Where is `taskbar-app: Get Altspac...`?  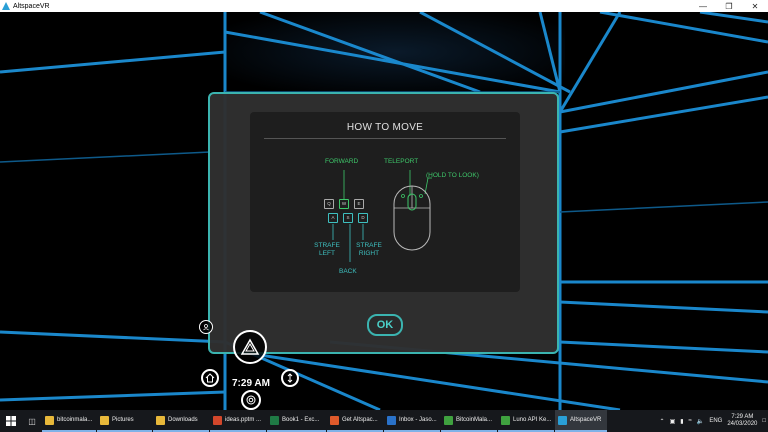 taskbar-app: Get Altspac... is located at coordinates (355, 421).